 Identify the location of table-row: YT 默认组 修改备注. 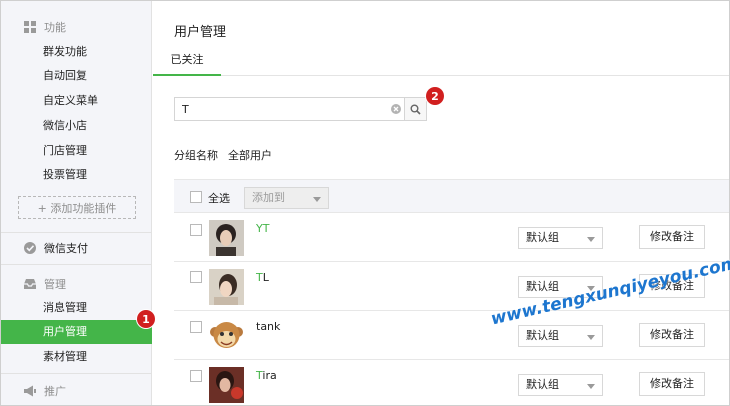
(451, 237).